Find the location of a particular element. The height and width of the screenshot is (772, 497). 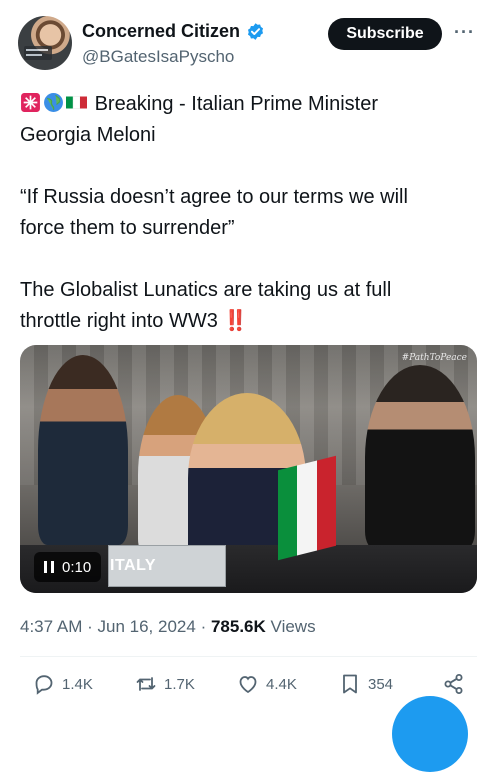

tweet-quote-2: force them to surrender” is located at coordinates (127, 228).